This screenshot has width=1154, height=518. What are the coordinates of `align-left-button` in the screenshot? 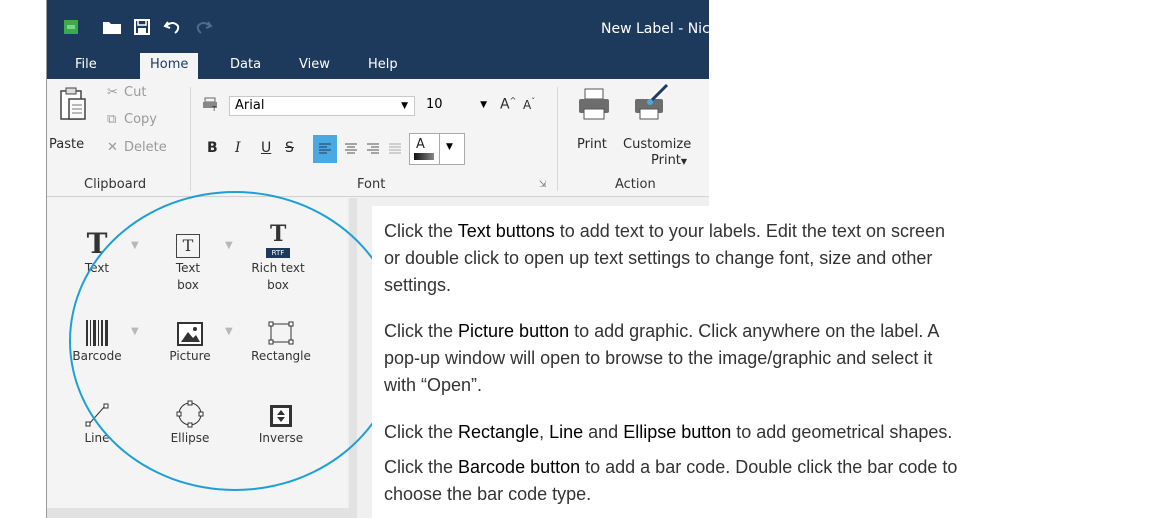 It's located at (325, 149).